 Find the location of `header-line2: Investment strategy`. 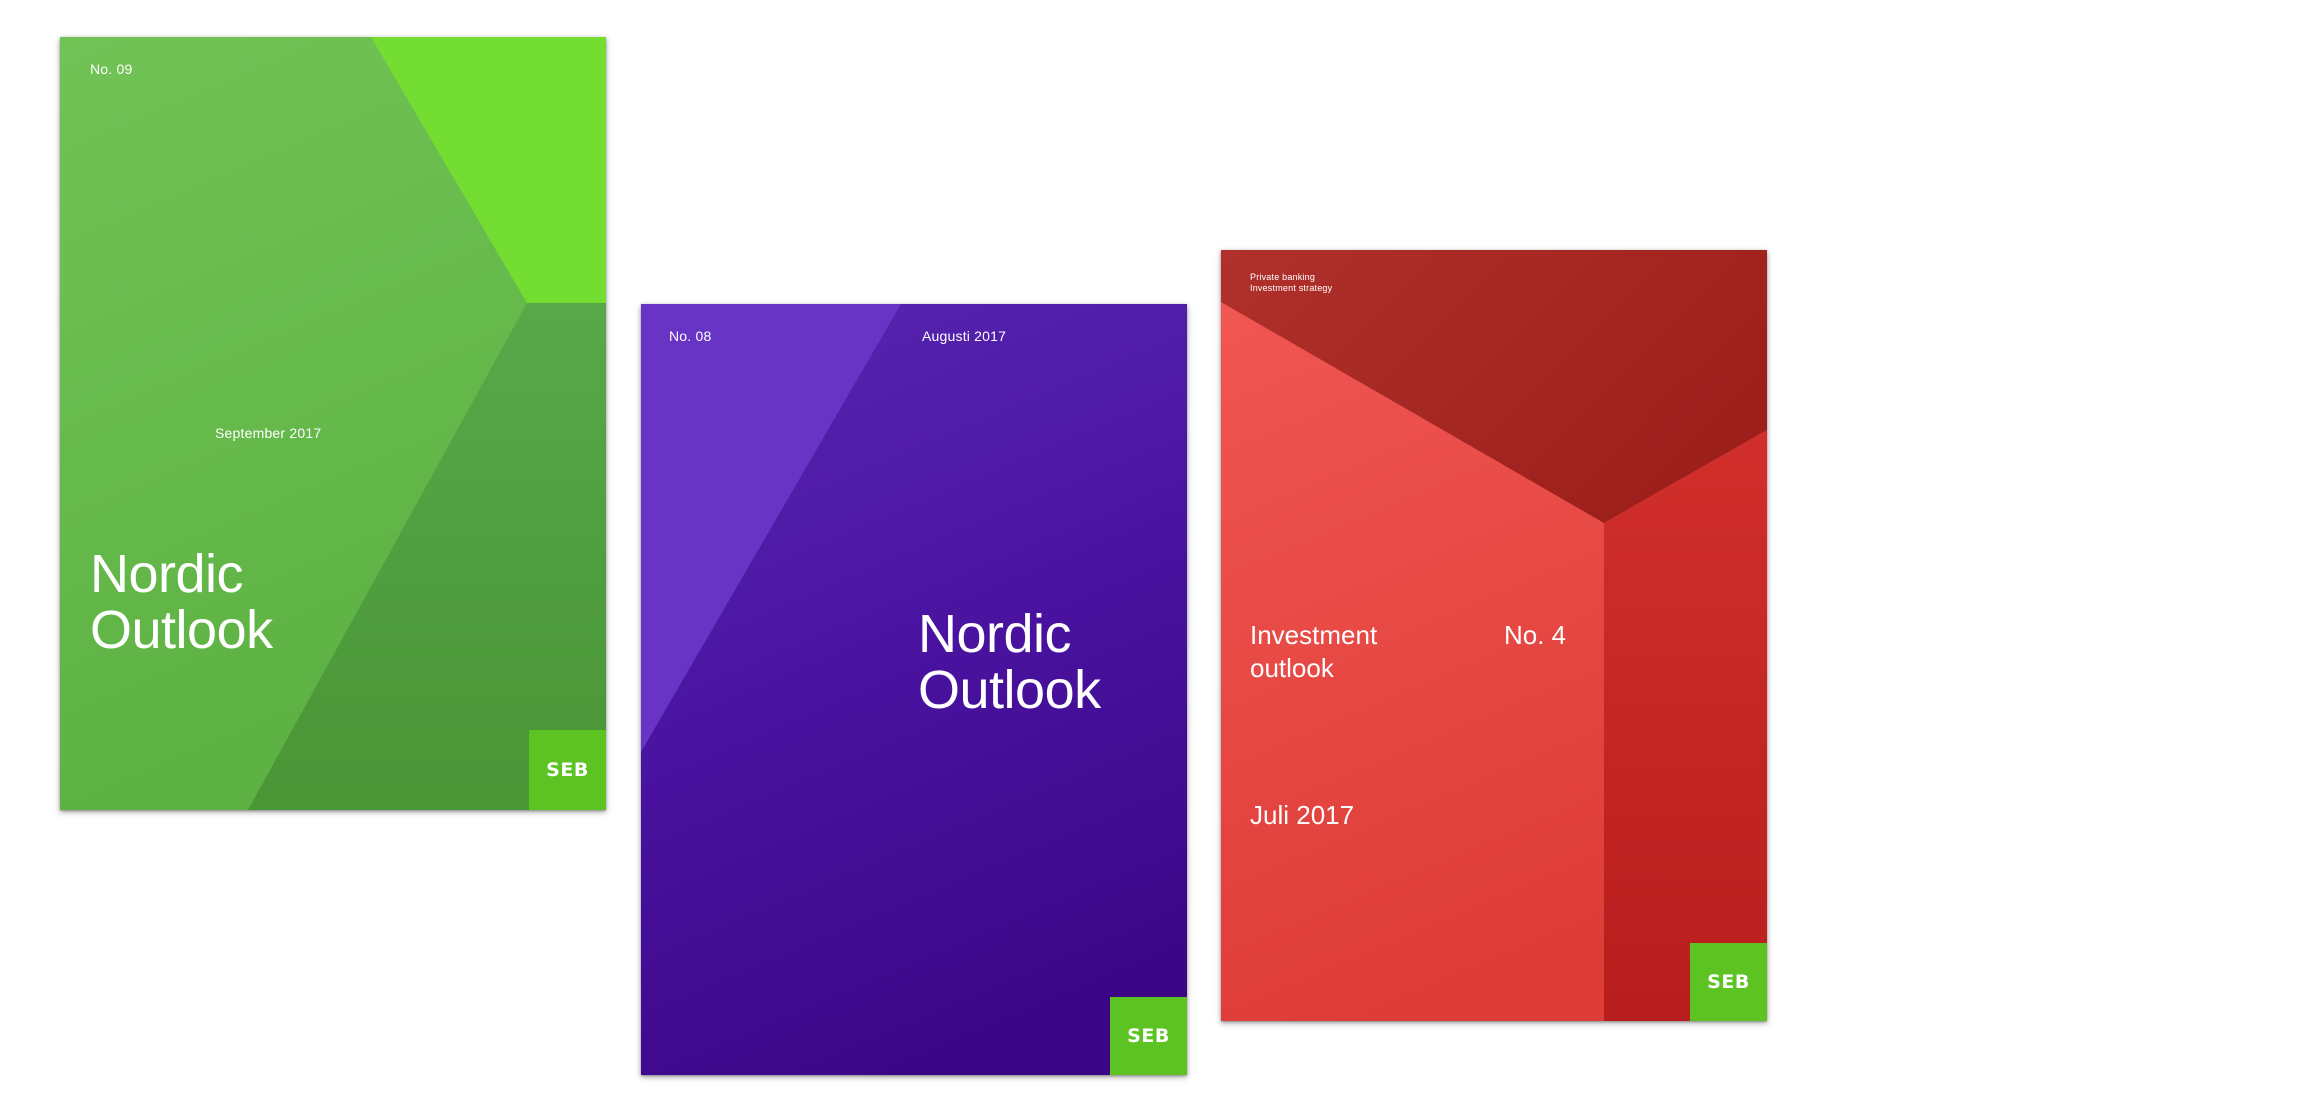

header-line2: Investment strategy is located at coordinates (1291, 288).